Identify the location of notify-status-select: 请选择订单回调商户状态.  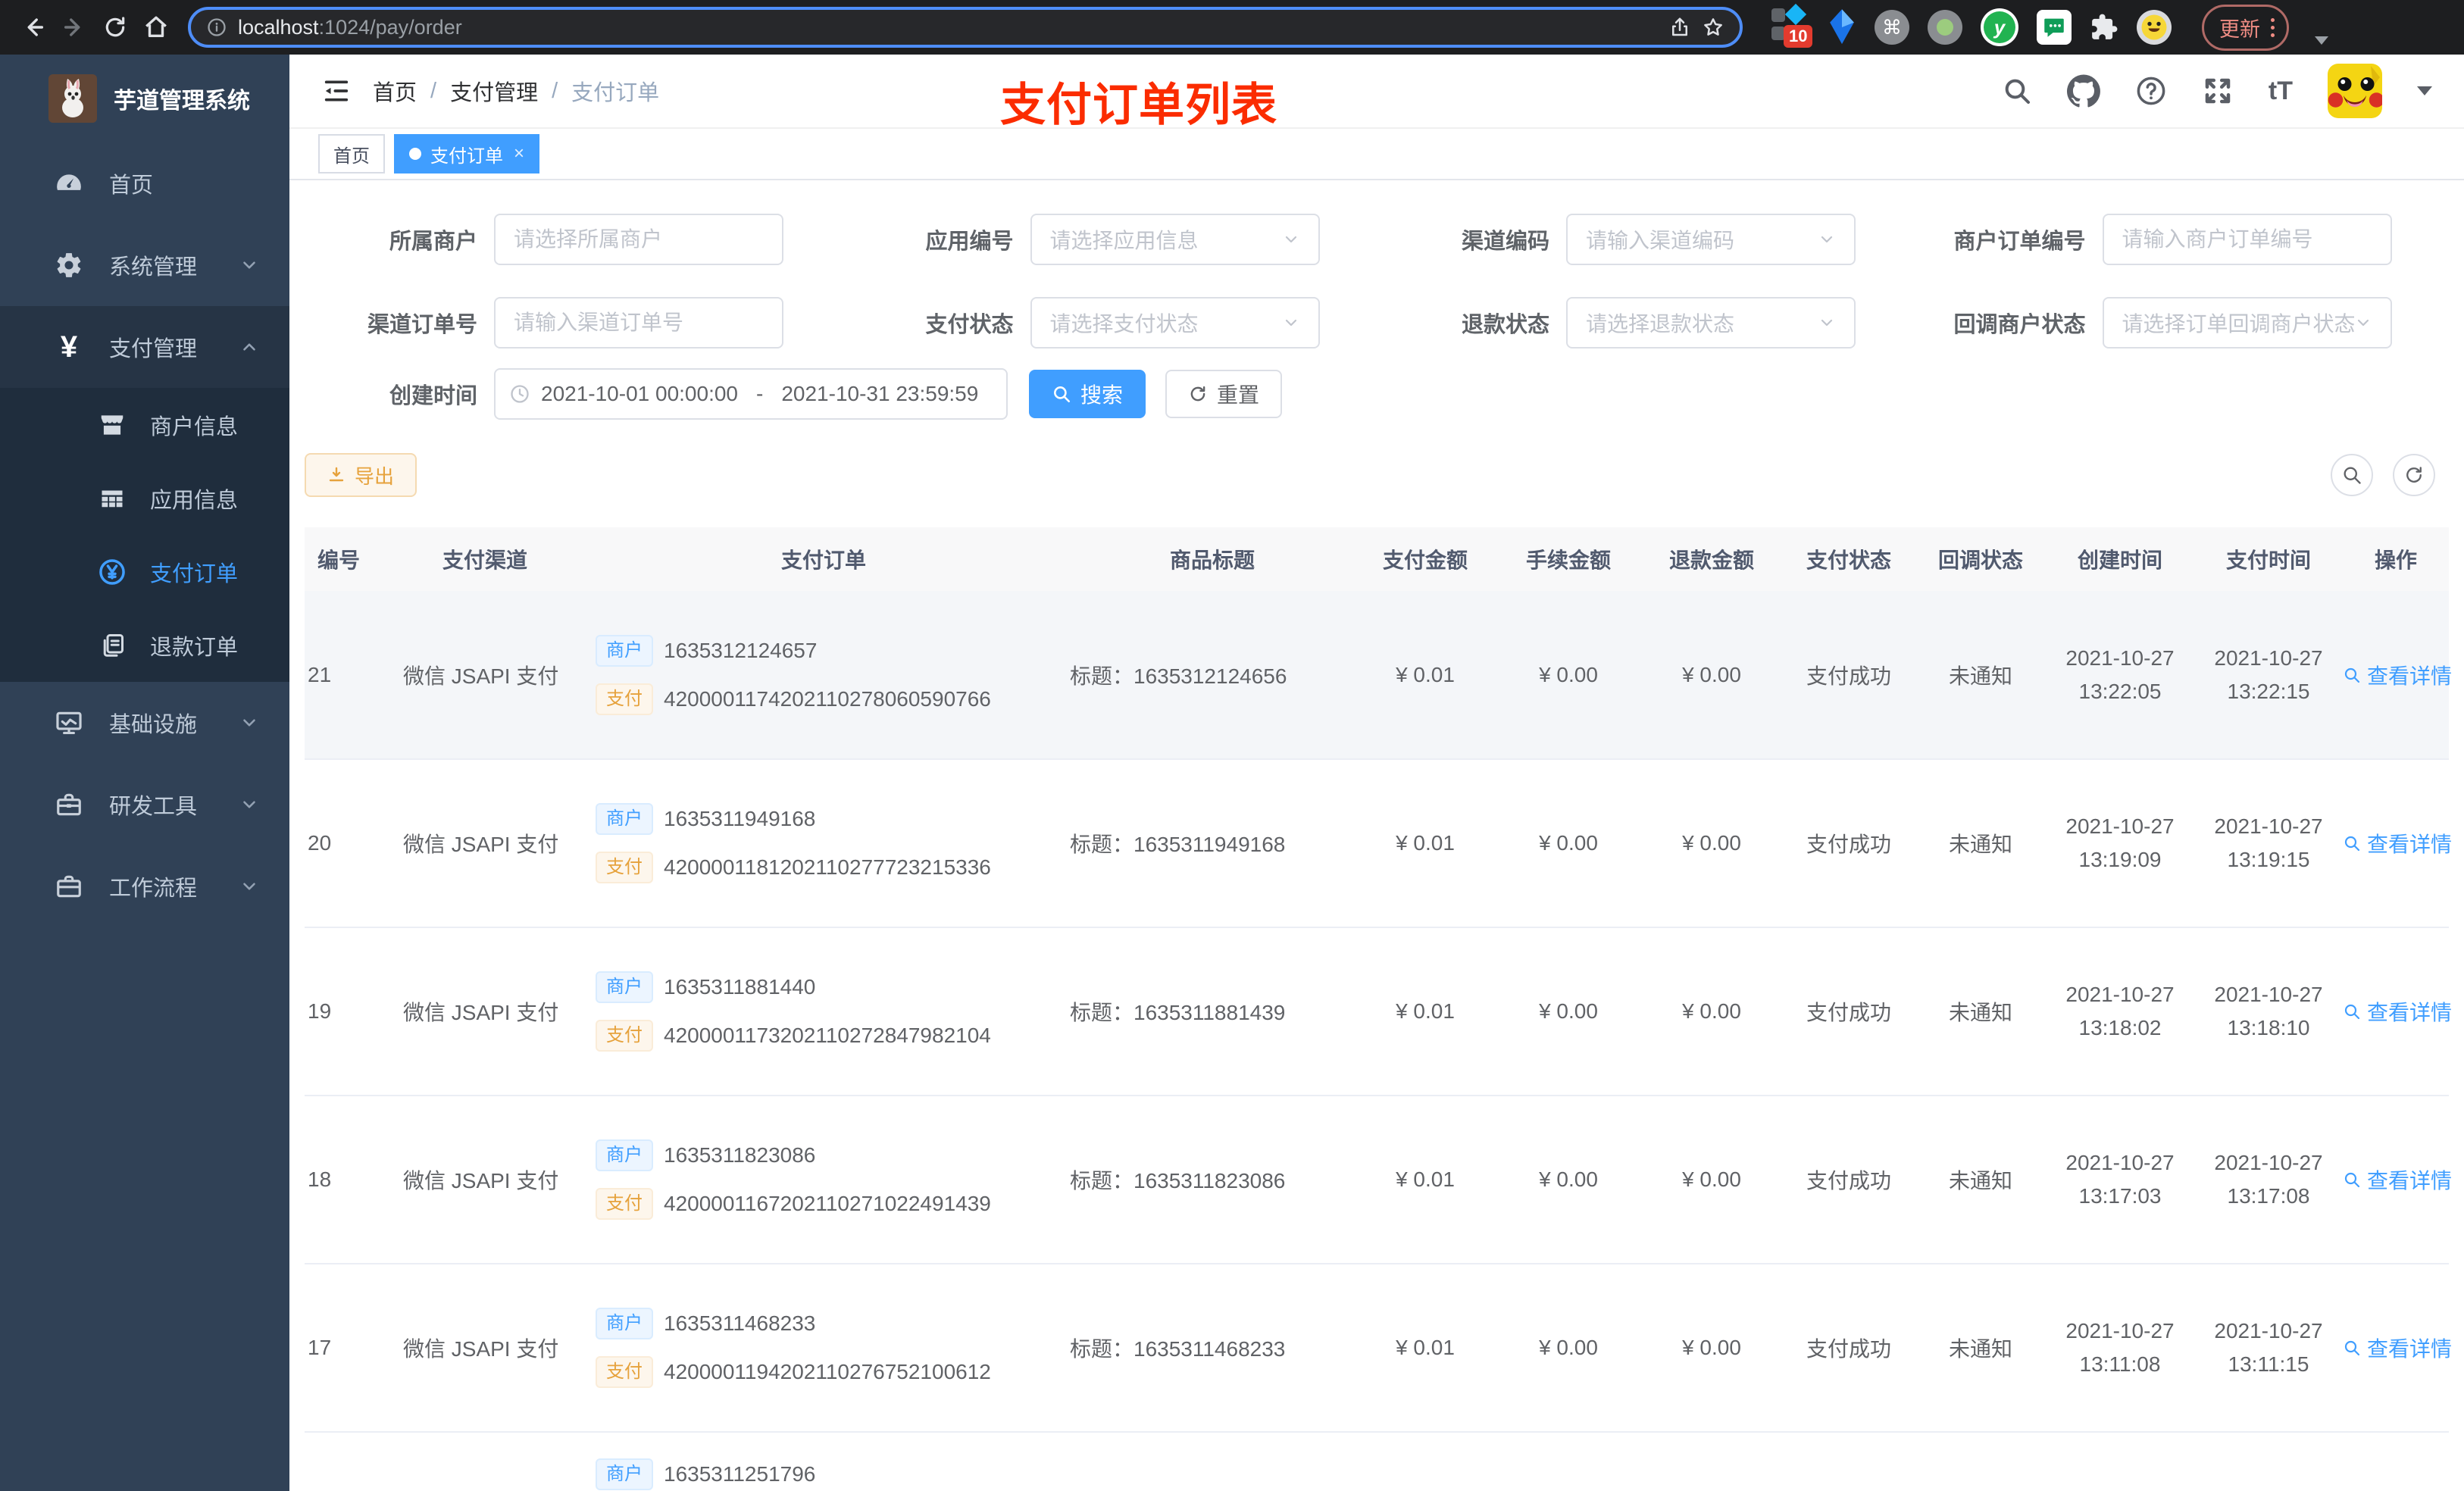
(2247, 323).